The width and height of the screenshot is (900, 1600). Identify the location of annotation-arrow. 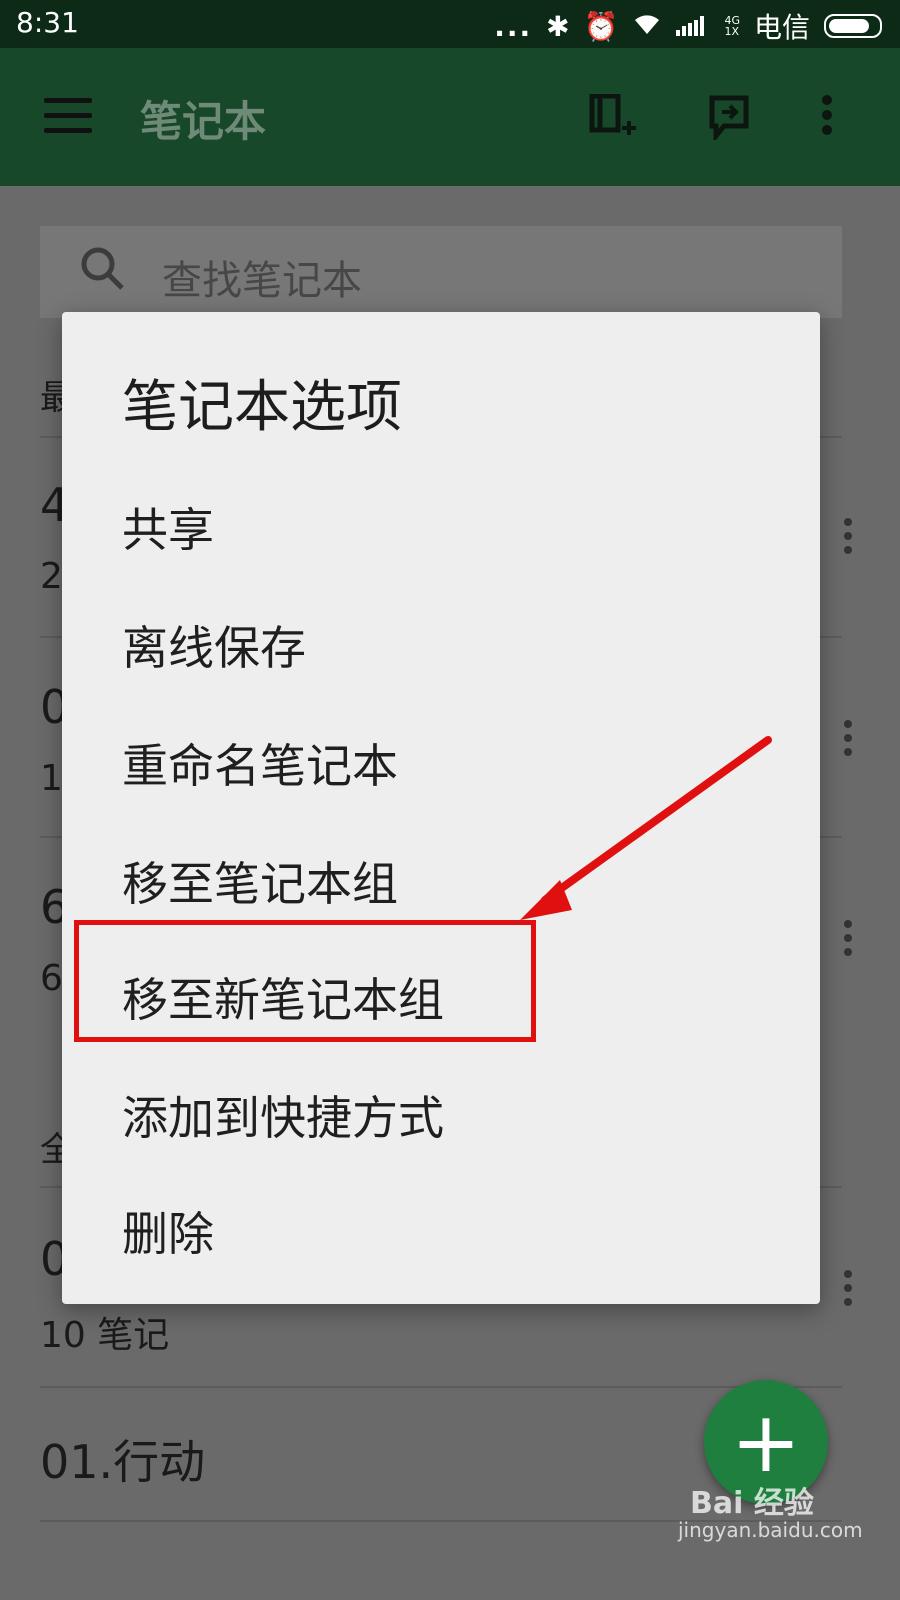
(646, 828).